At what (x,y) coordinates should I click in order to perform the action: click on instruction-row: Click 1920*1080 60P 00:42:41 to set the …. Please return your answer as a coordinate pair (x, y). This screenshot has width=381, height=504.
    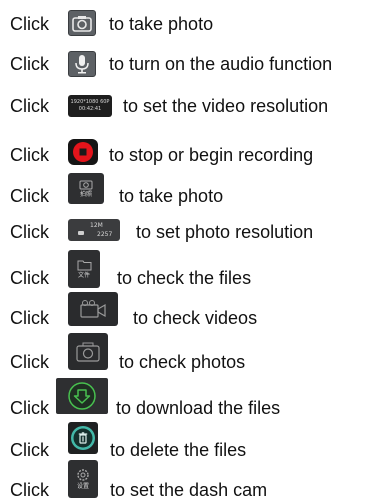
    Looking at the image, I should click on (190, 106).